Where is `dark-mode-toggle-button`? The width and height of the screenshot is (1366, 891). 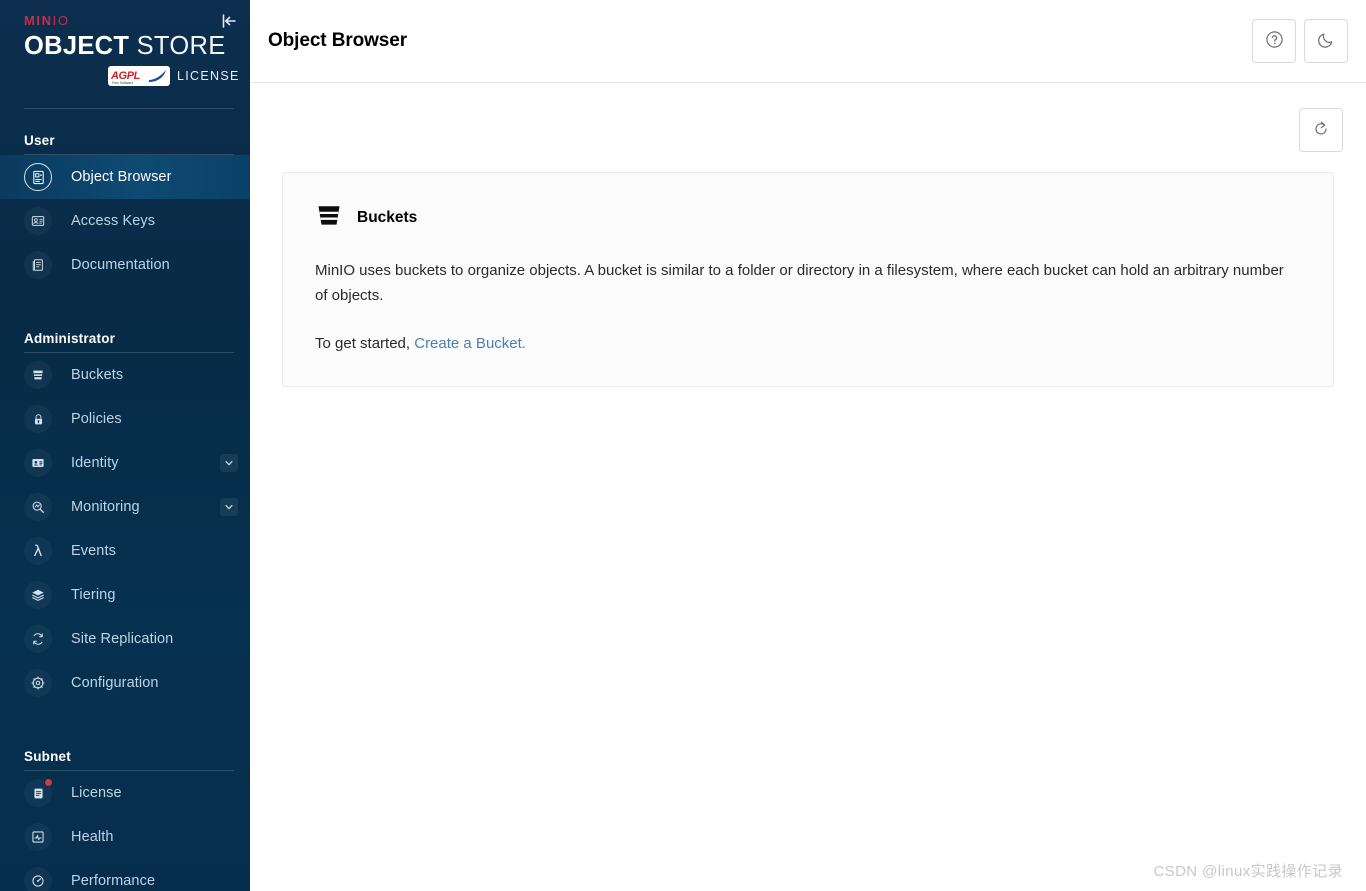 dark-mode-toggle-button is located at coordinates (1326, 41).